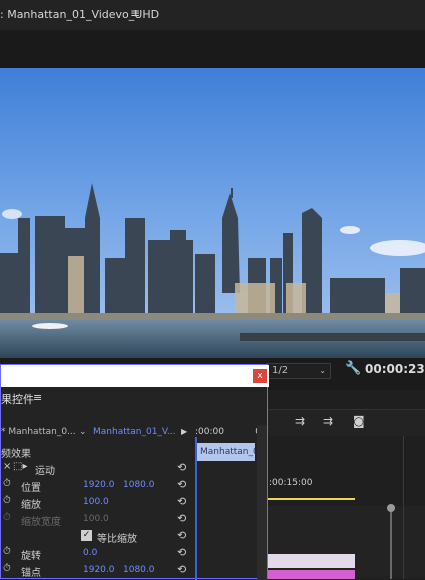 Image resolution: width=425 pixels, height=580 pixels. I want to click on section-label: 频效果, so click(16, 454).